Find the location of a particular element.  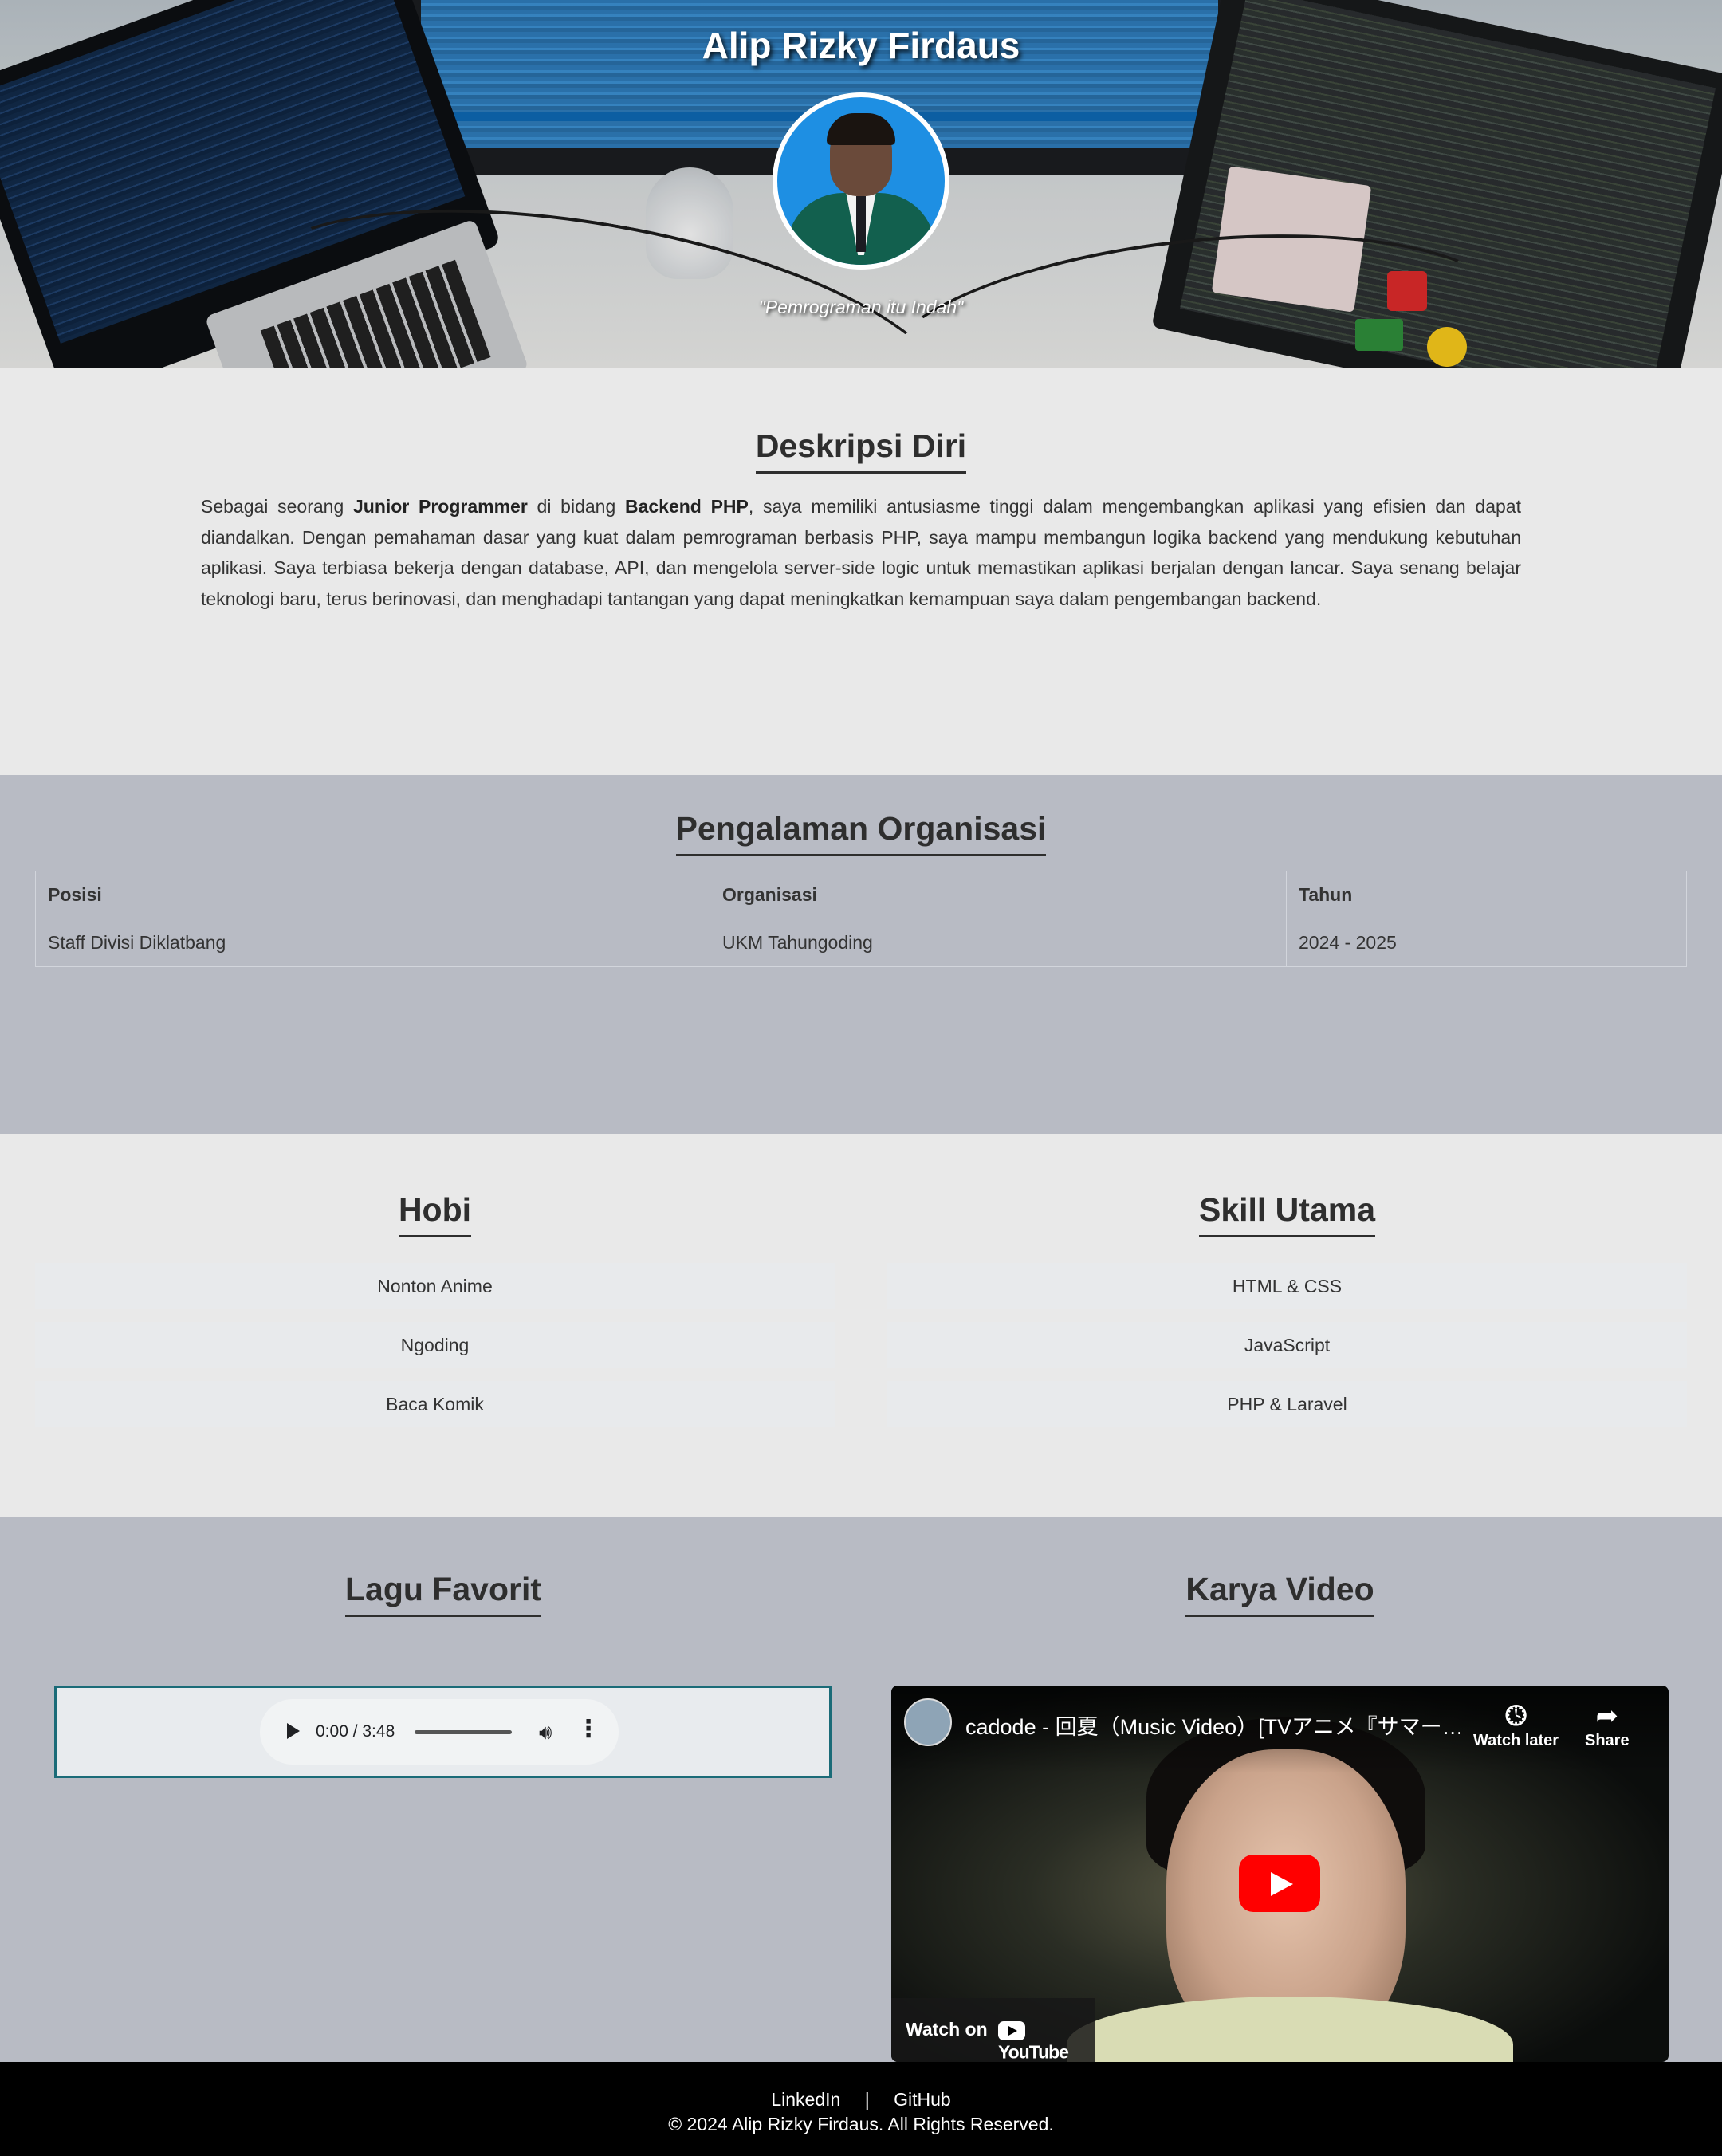

hobbies-column: Hobi Nonton Anime Ngoding Baca Komik is located at coordinates (435, 1316).